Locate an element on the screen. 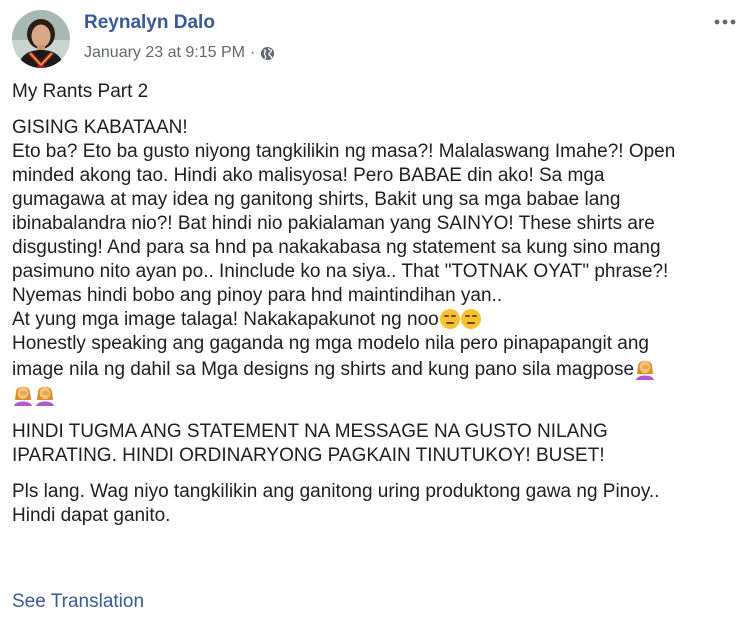 The width and height of the screenshot is (750, 620). post-title: My Rants Part 2 is located at coordinates (80, 91).